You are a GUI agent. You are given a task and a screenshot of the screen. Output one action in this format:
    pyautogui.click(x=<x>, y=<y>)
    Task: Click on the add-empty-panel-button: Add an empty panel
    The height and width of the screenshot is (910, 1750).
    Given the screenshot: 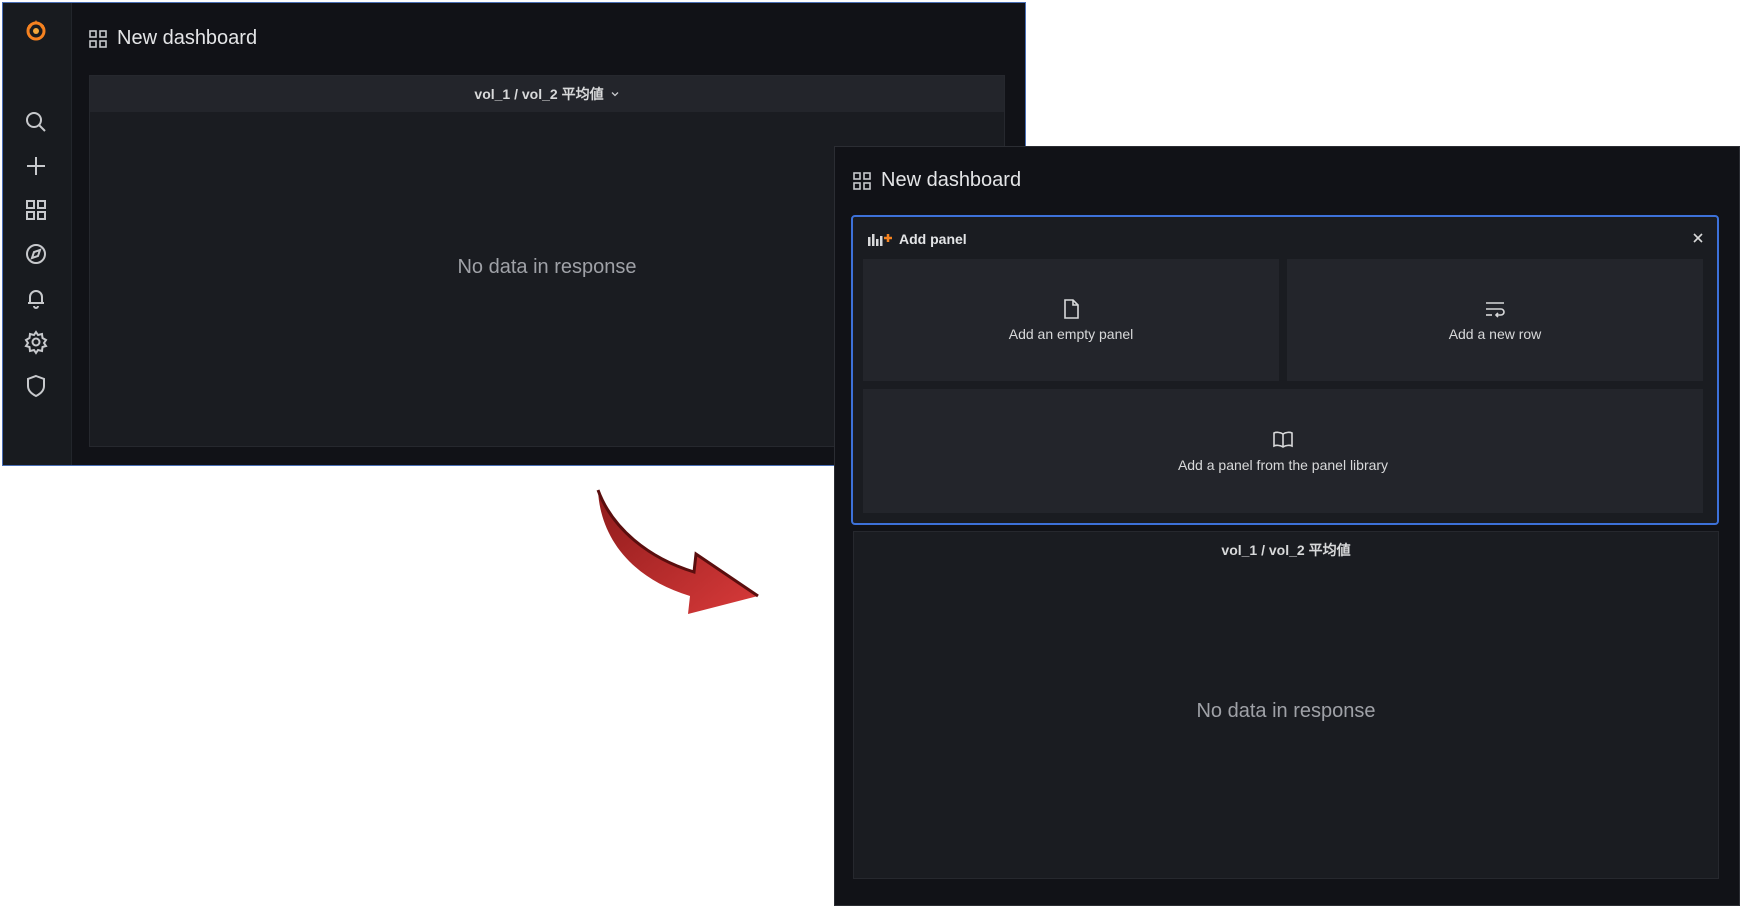 What is the action you would take?
    pyautogui.click(x=1071, y=320)
    